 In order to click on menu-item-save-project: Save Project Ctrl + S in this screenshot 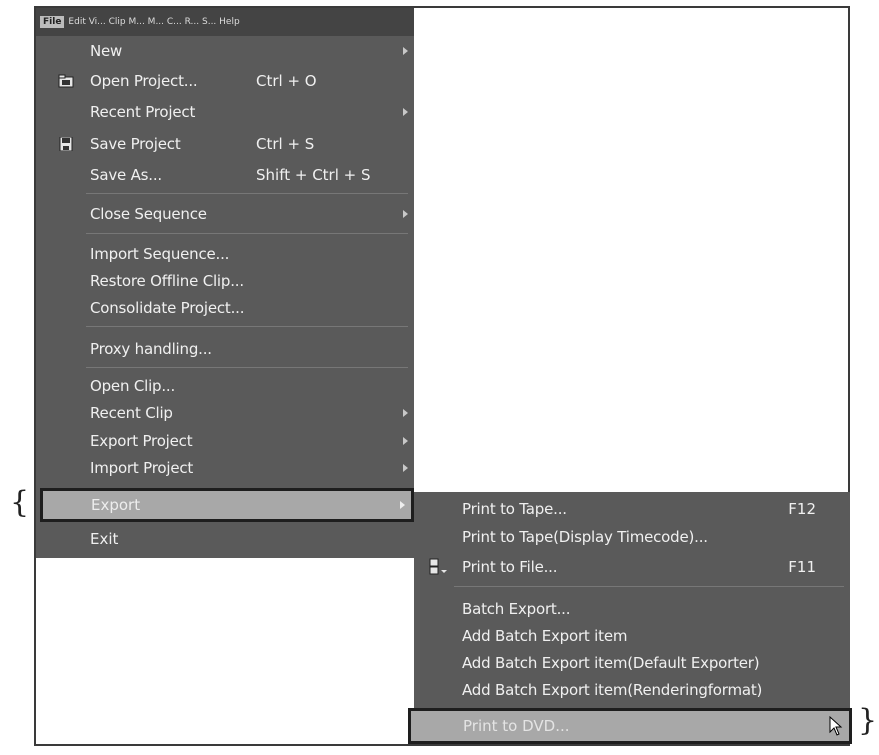, I will do `click(225, 144)`.